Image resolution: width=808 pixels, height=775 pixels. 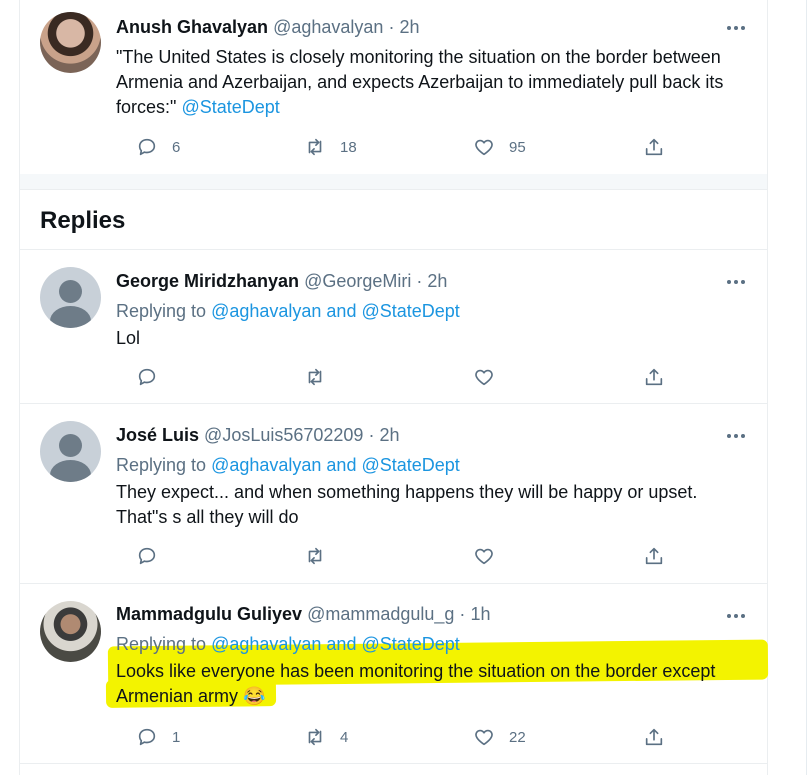 What do you see at coordinates (209, 614) in the screenshot?
I see `author-name: Mammadgulu Guliyev` at bounding box center [209, 614].